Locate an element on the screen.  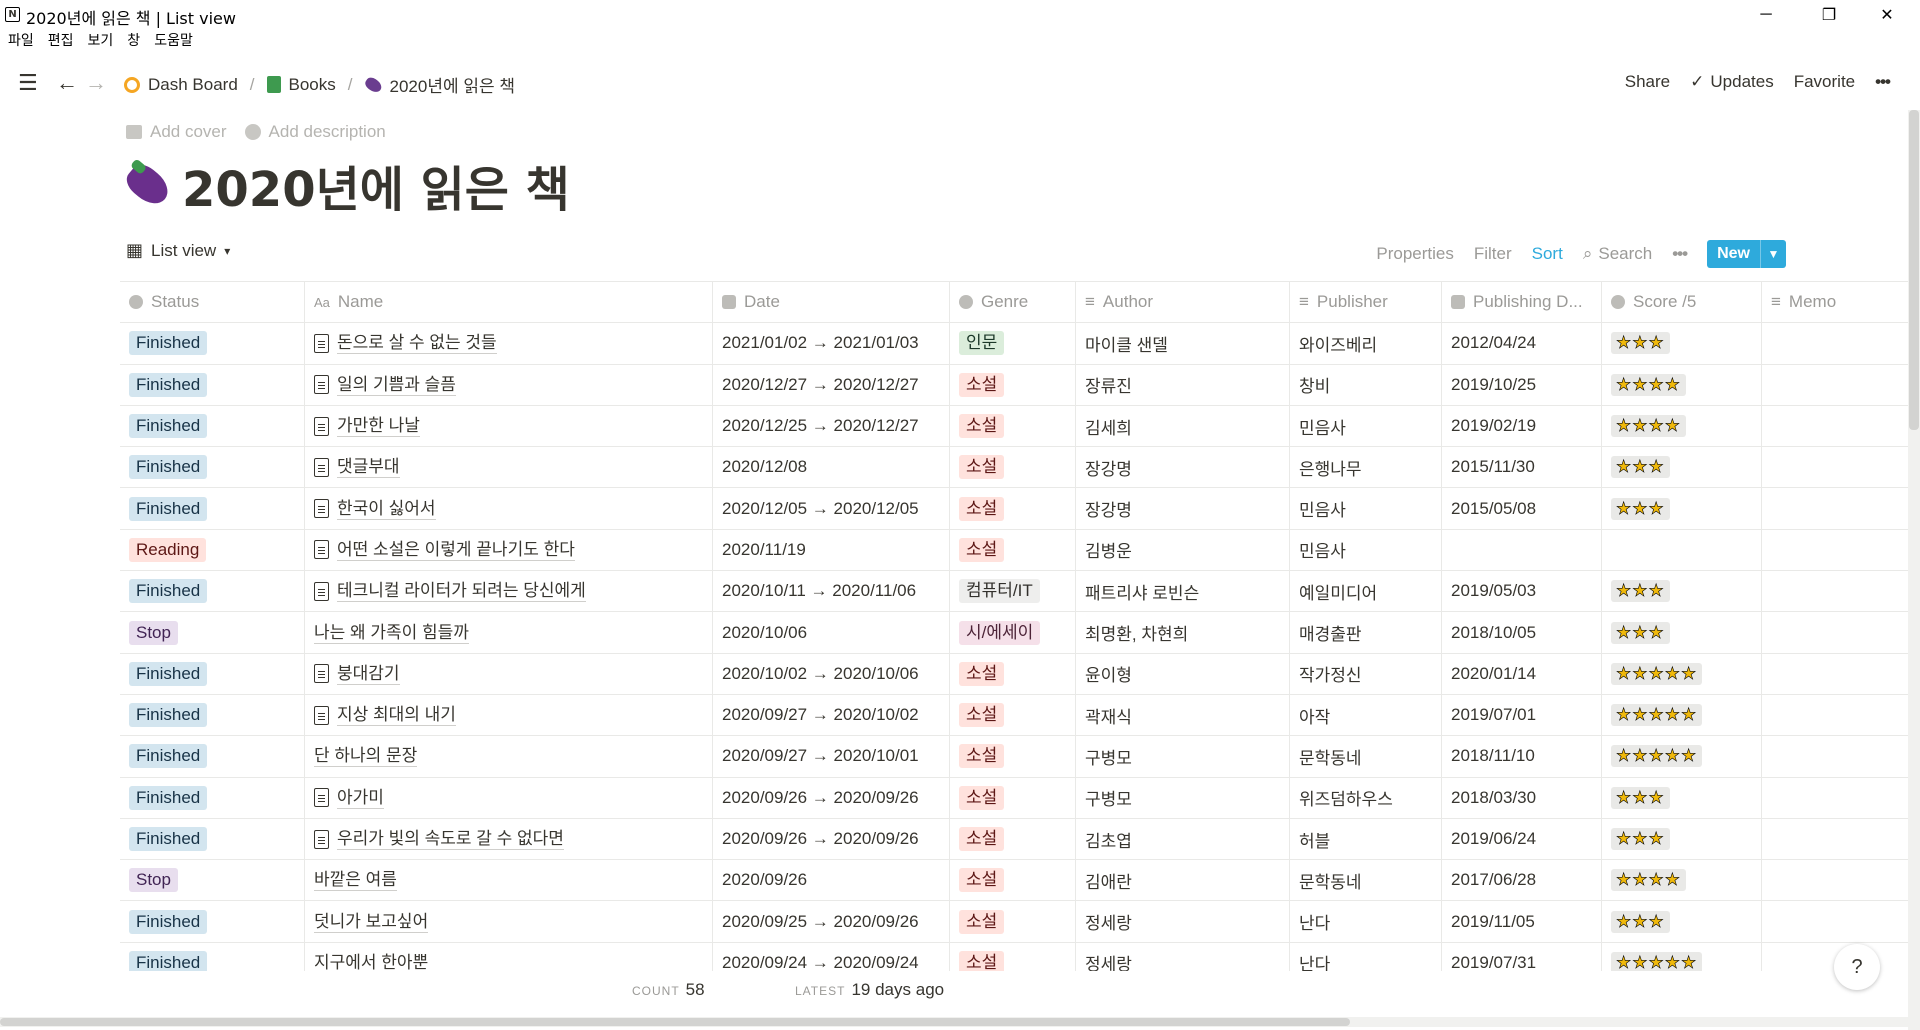
book-title-link: 댓글부대 is located at coordinates (368, 467).